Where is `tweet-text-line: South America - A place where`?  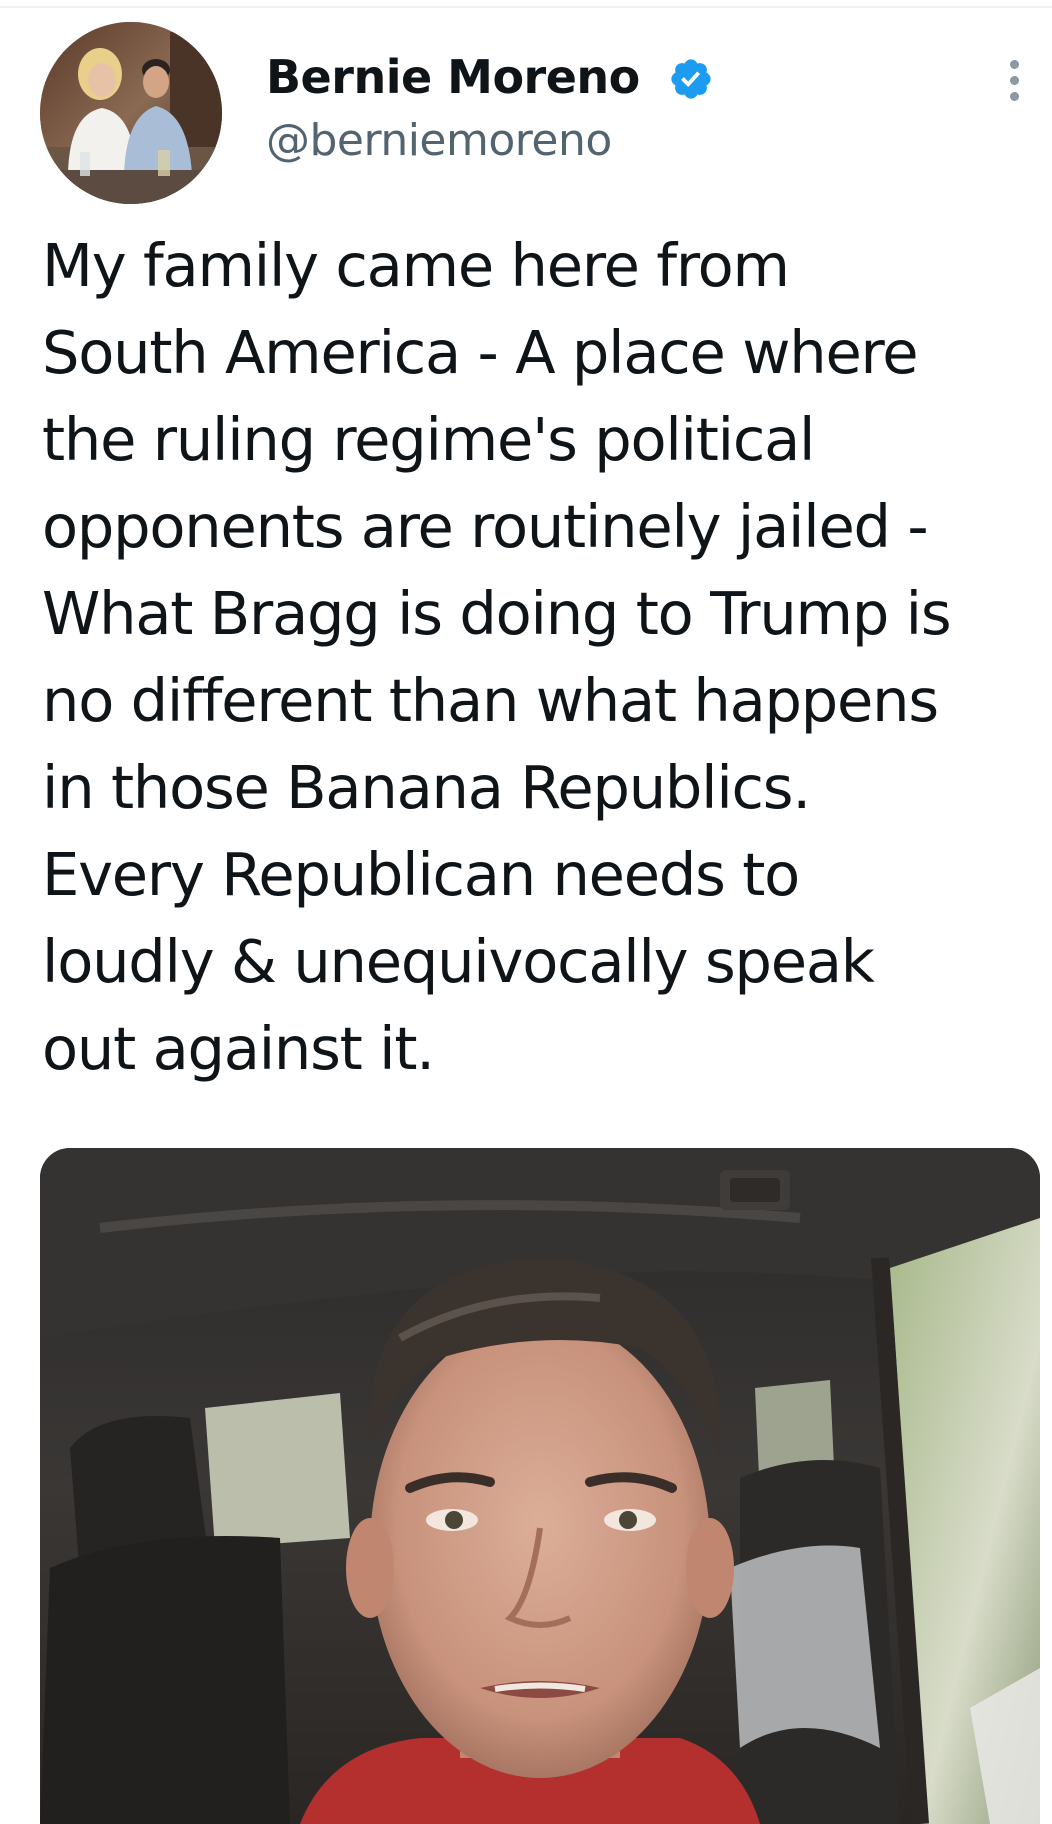 tweet-text-line: South America - A place where is located at coordinates (480, 352).